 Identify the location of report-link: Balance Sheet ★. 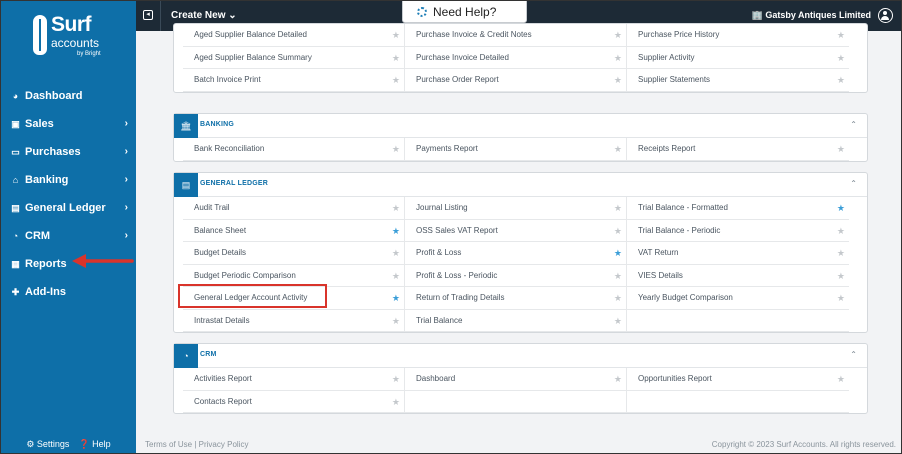
(294, 230).